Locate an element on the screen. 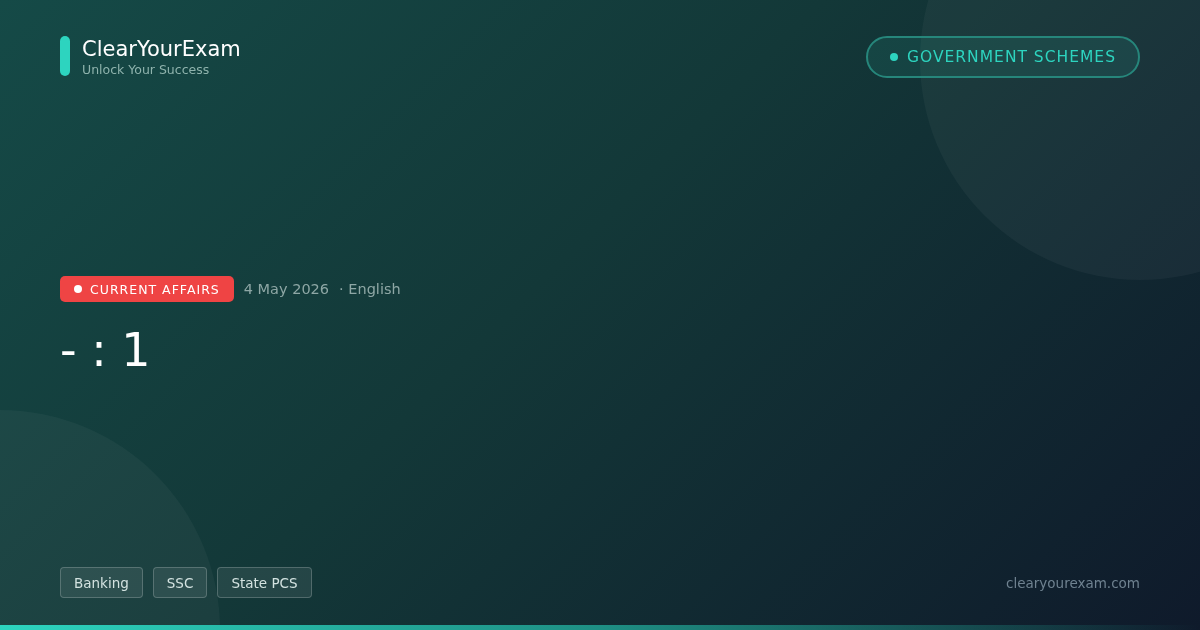 The width and height of the screenshot is (1200, 630). language-text: · English is located at coordinates (370, 289).